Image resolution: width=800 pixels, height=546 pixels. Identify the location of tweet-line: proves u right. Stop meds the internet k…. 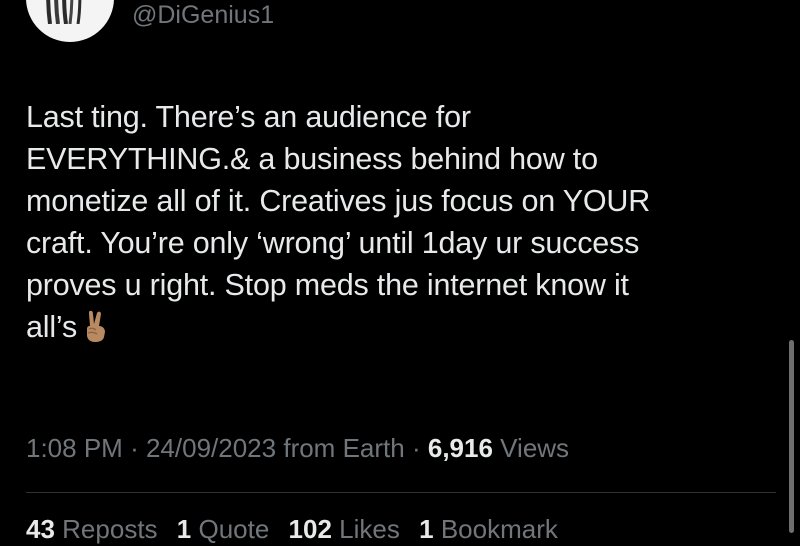
(327, 285).